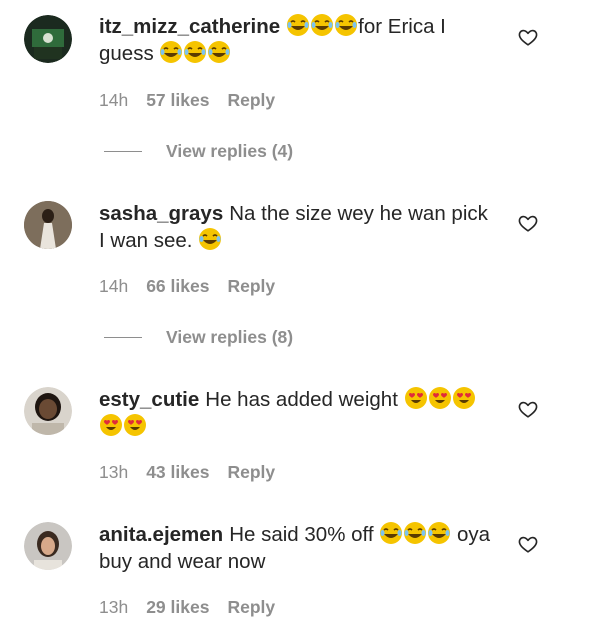  I want to click on view-replies-label: View replies (8), so click(230, 337).